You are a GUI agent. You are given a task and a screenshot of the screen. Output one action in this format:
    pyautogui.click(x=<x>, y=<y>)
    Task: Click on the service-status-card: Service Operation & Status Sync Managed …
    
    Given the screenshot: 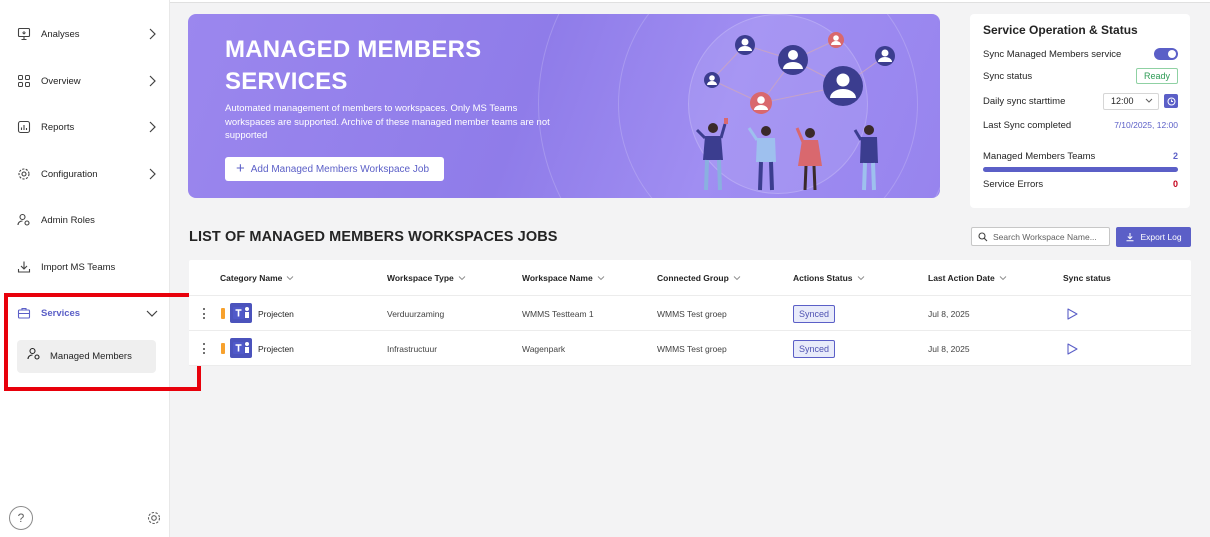 What is the action you would take?
    pyautogui.click(x=1080, y=111)
    